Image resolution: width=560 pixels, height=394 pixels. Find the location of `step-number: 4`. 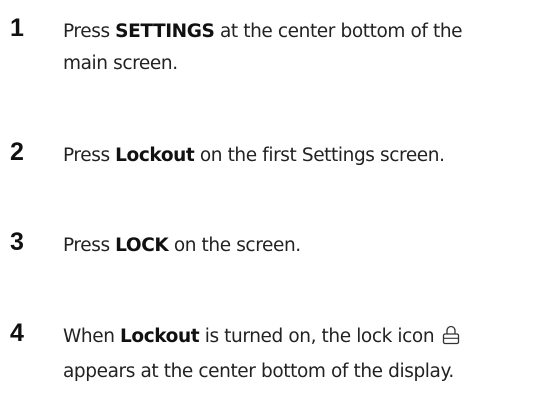

step-number: 4 is located at coordinates (17, 333).